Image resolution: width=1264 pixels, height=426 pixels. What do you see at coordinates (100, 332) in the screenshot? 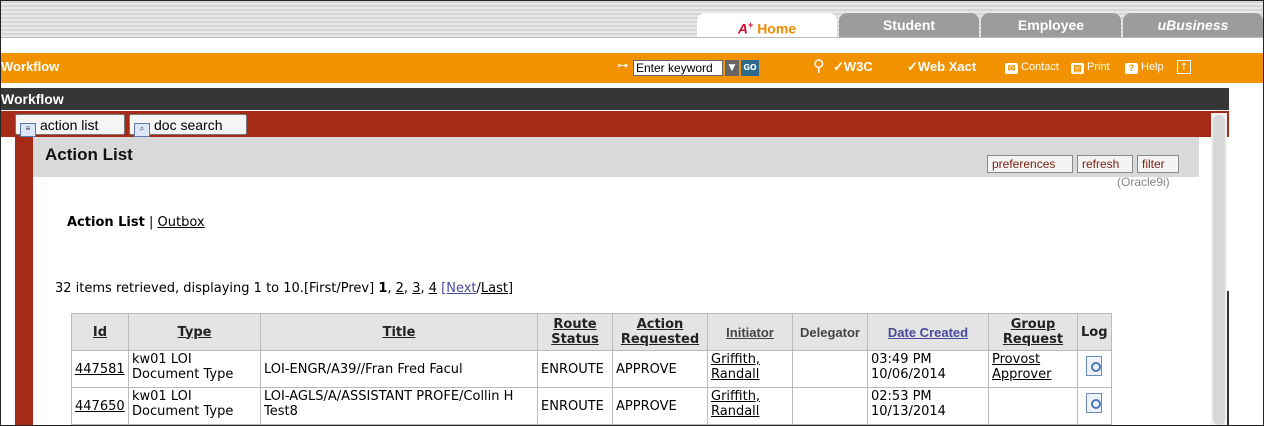
I see `col-header-id: Id` at bounding box center [100, 332].